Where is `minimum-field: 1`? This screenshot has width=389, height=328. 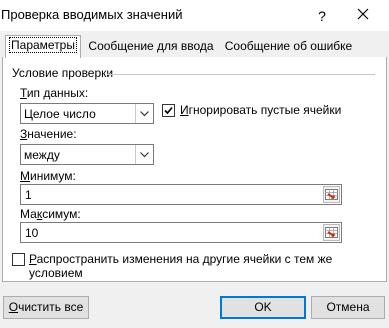
minimum-field: 1 is located at coordinates (181, 194).